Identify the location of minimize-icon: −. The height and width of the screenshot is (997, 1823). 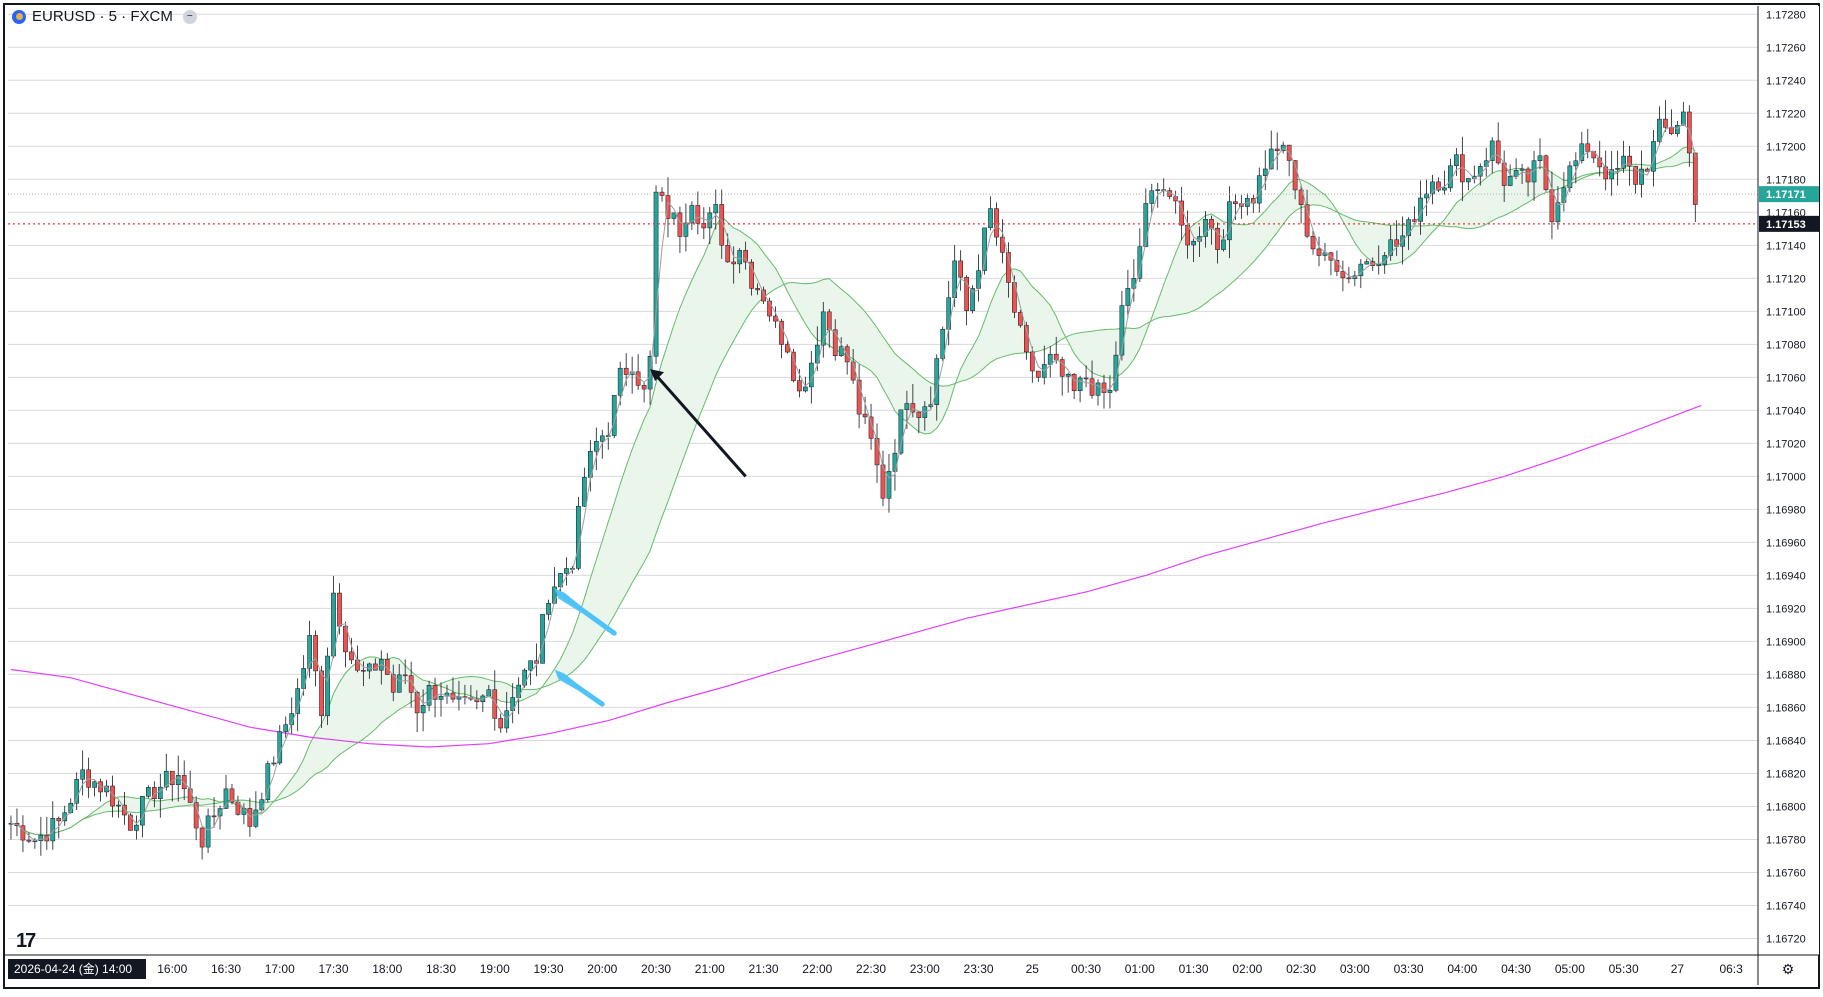
(189, 16).